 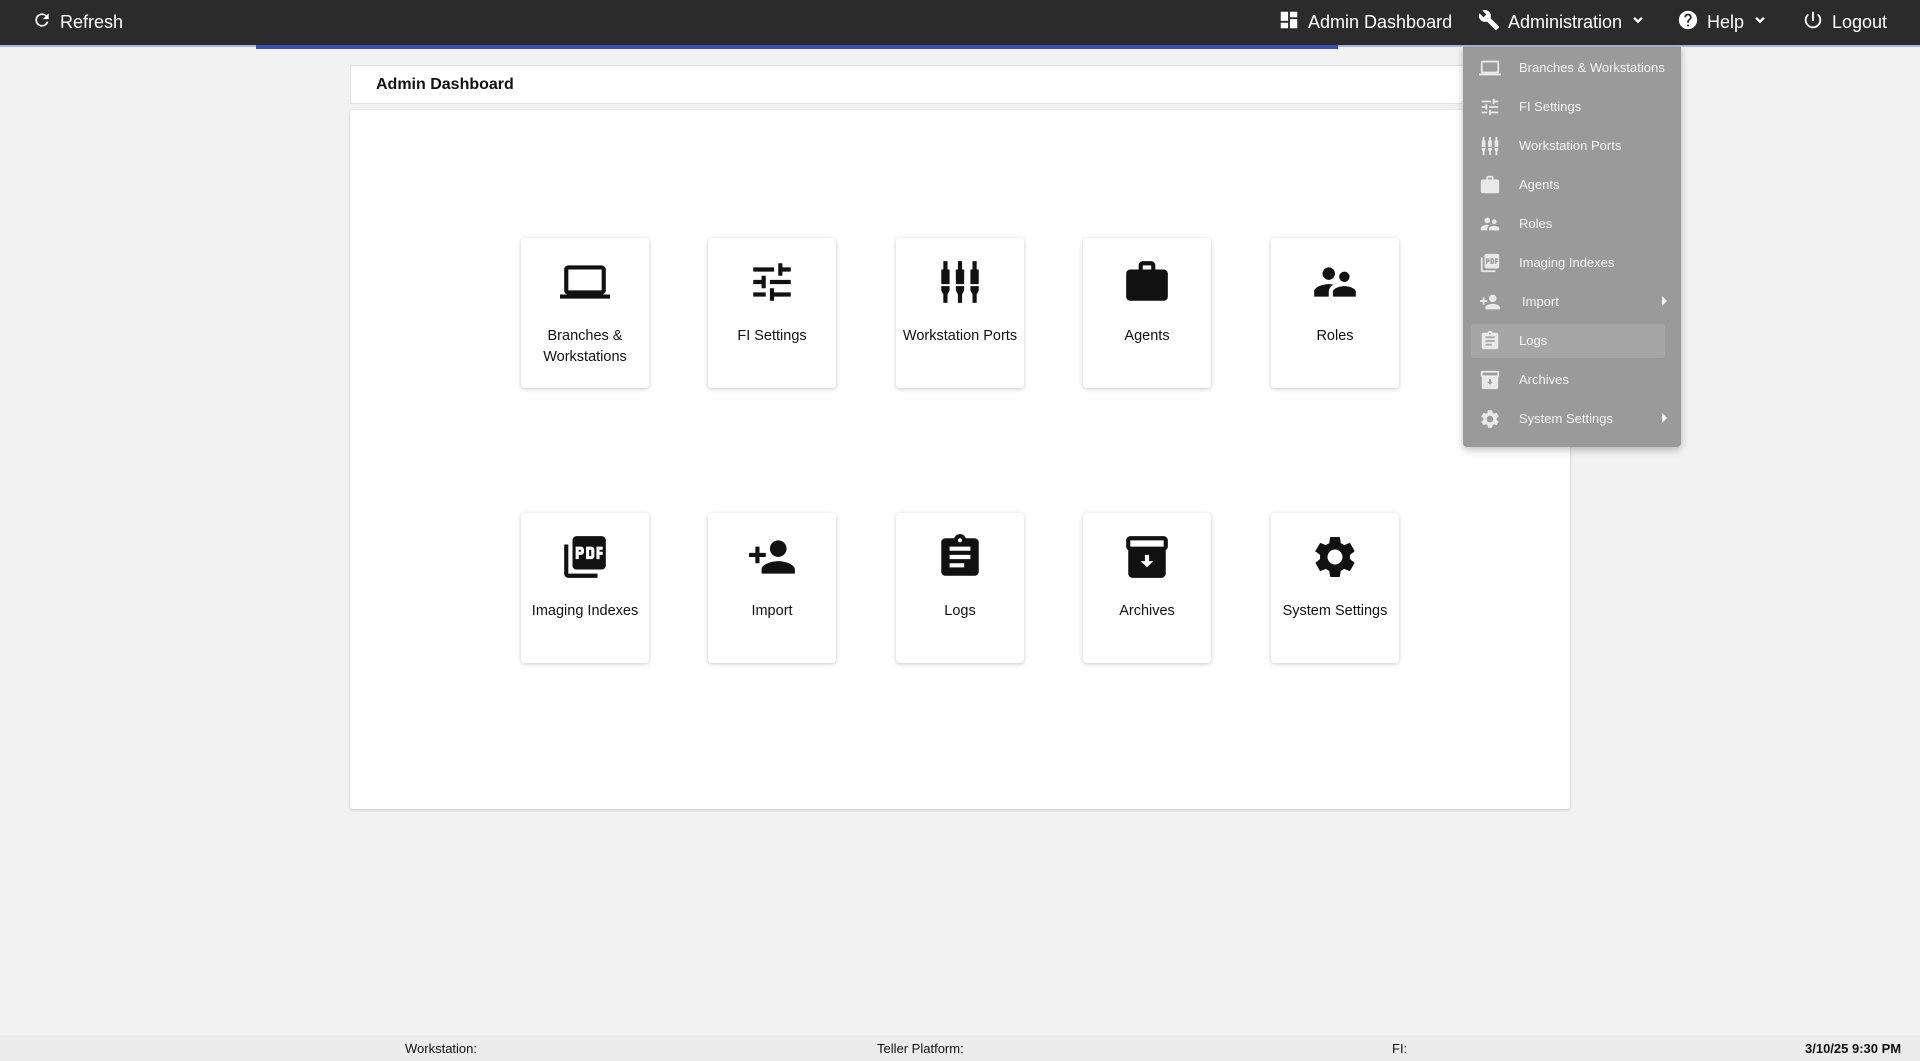 What do you see at coordinates (960, 588) in the screenshot?
I see `tile-logs: Logs` at bounding box center [960, 588].